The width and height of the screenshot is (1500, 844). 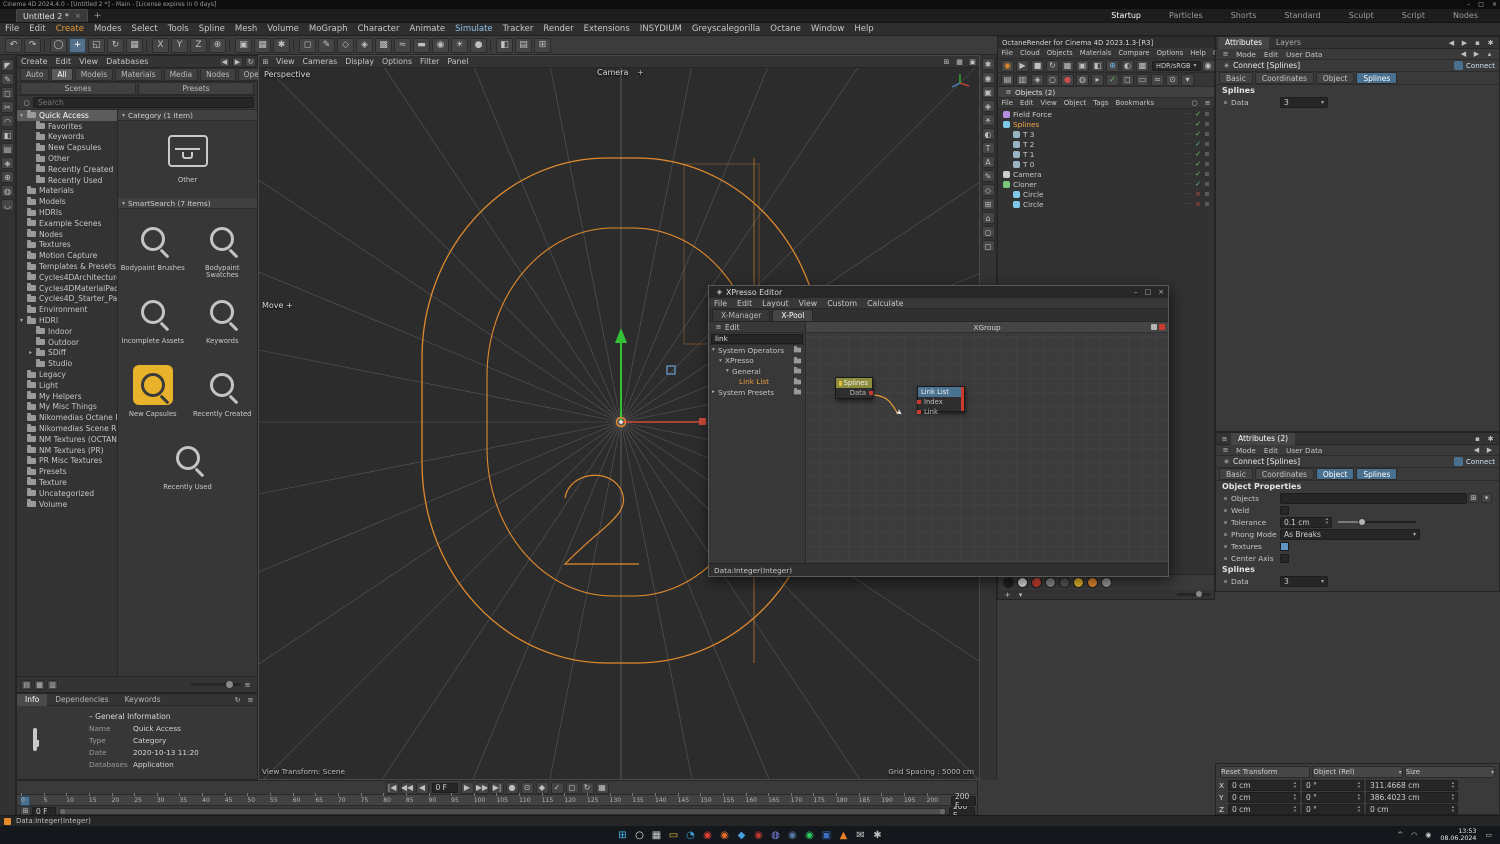 What do you see at coordinates (67, 493) in the screenshot?
I see `asset-tree-item: Uncategorized` at bounding box center [67, 493].